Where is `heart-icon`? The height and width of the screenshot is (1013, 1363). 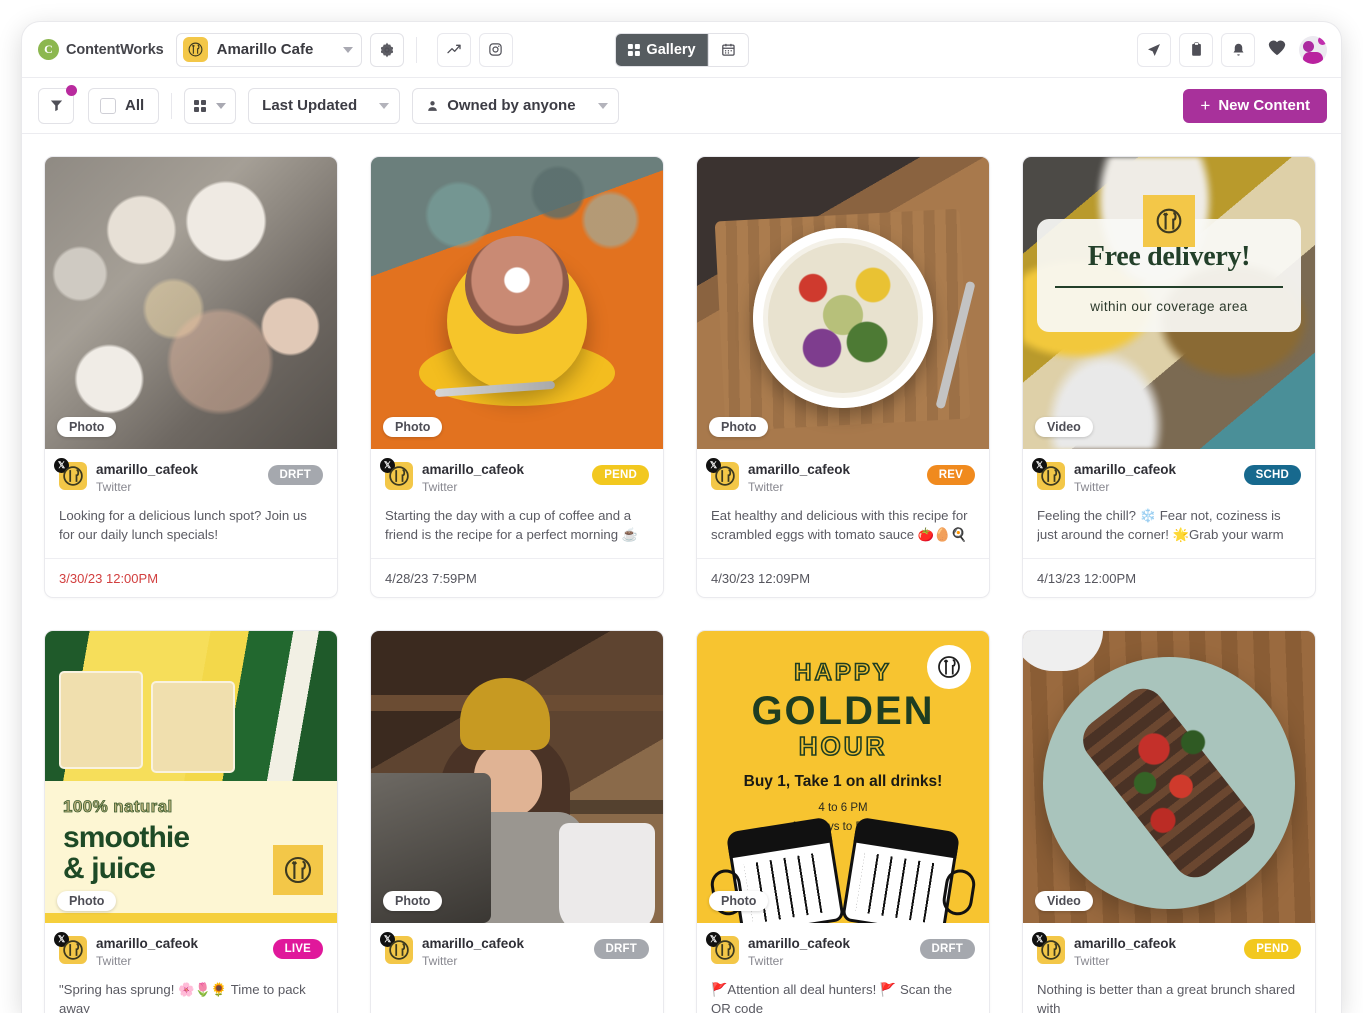 heart-icon is located at coordinates (1277, 50).